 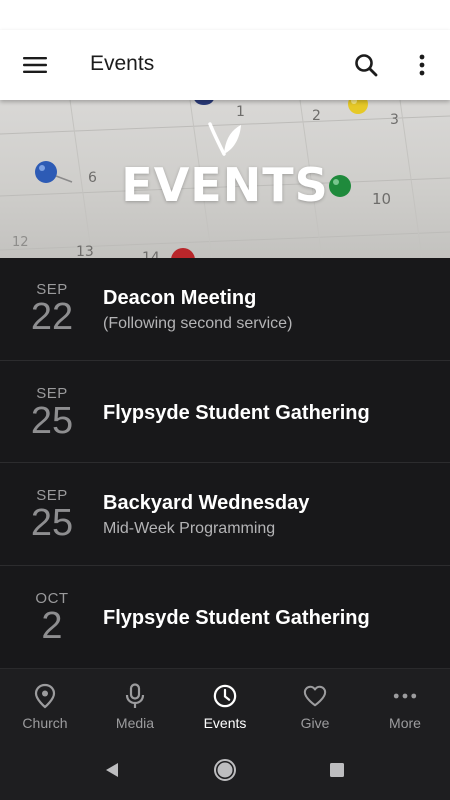 What do you see at coordinates (225, 723) in the screenshot?
I see `nav-label: Events` at bounding box center [225, 723].